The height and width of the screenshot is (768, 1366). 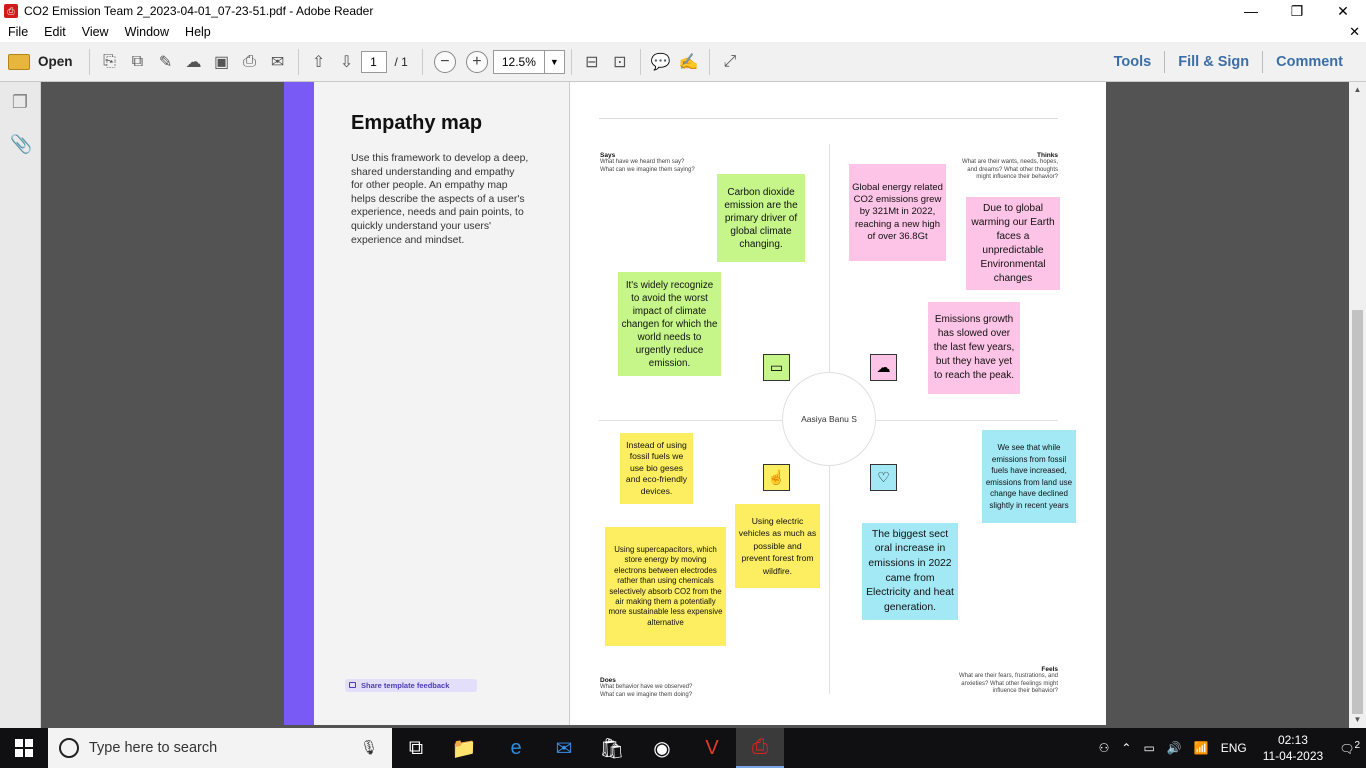 What do you see at coordinates (250, 62) in the screenshot?
I see `print-icon: ⎙` at bounding box center [250, 62].